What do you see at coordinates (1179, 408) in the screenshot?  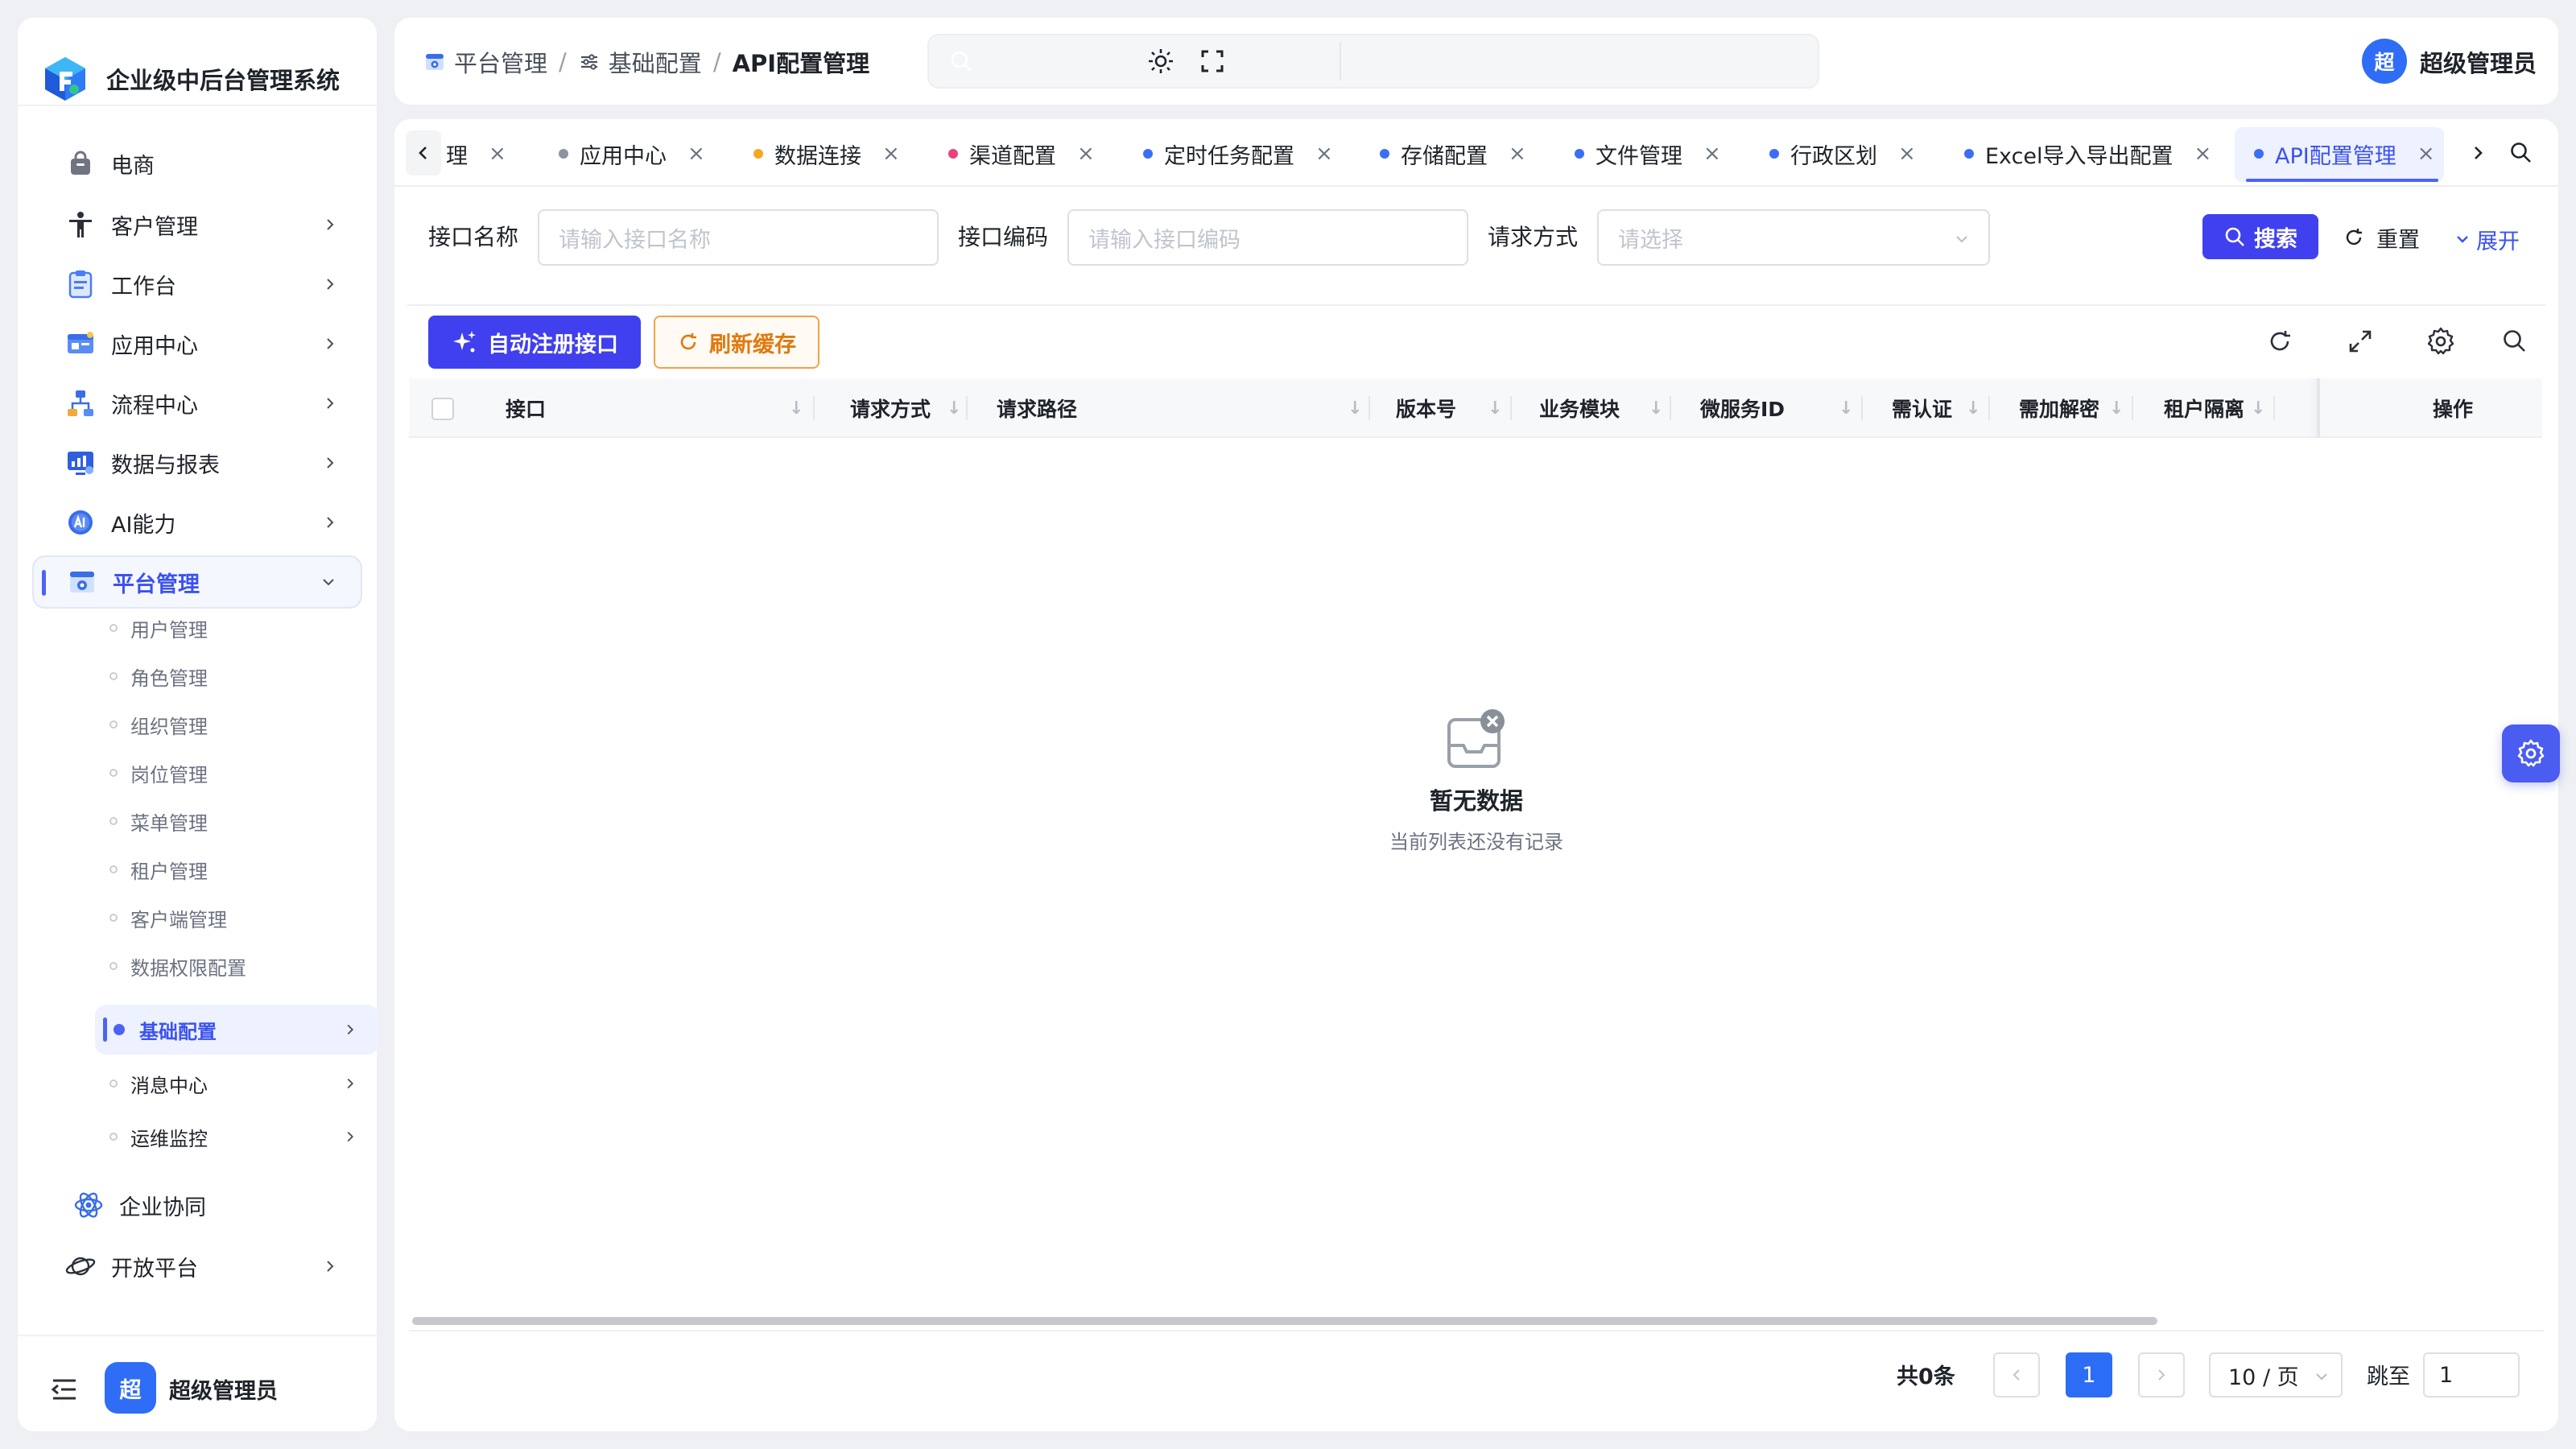 I see `column-header-path: 请求路径 ↓` at bounding box center [1179, 408].